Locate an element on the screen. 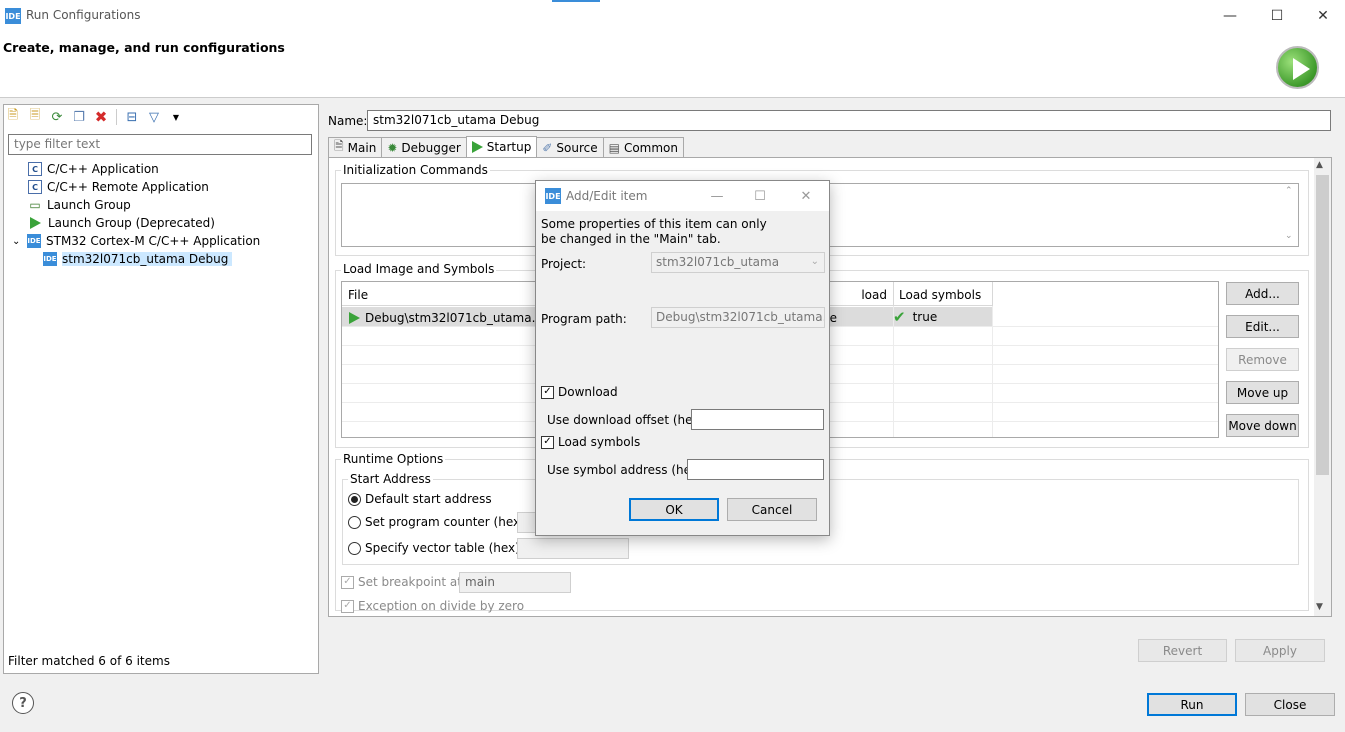  load-image-label: Load Image and Symbols is located at coordinates (419, 269).